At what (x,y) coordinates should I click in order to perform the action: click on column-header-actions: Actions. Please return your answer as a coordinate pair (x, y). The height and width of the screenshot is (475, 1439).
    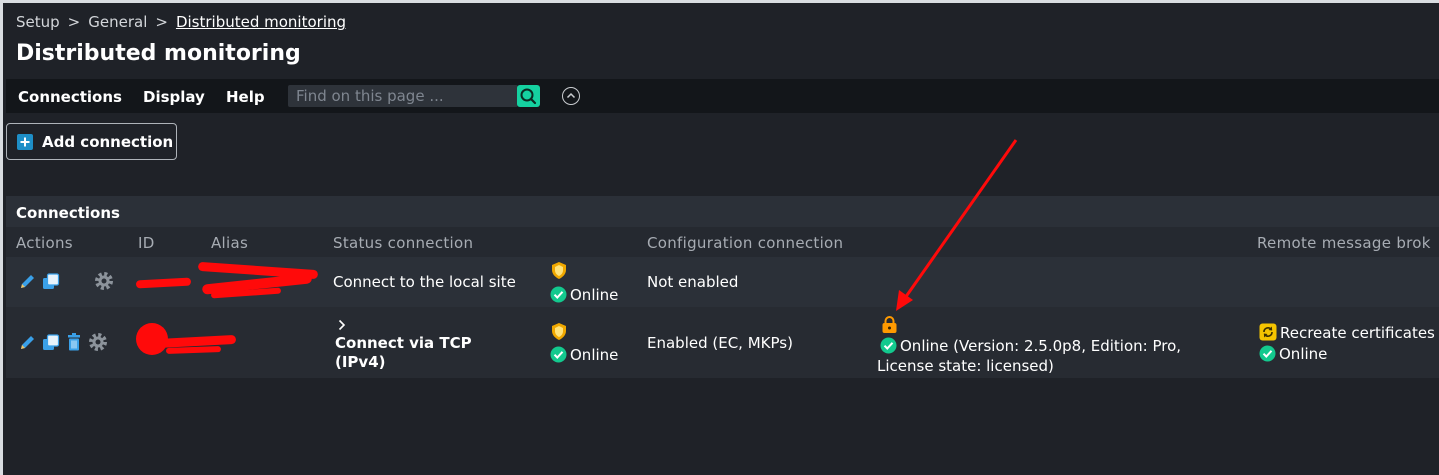
    Looking at the image, I should click on (44, 243).